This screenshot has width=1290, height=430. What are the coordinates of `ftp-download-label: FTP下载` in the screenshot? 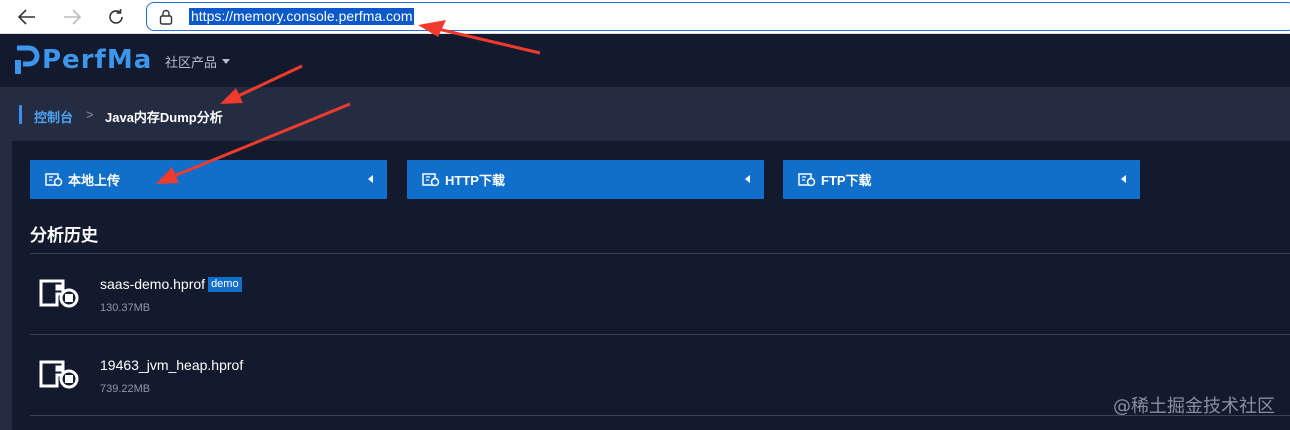 It's located at (846, 180).